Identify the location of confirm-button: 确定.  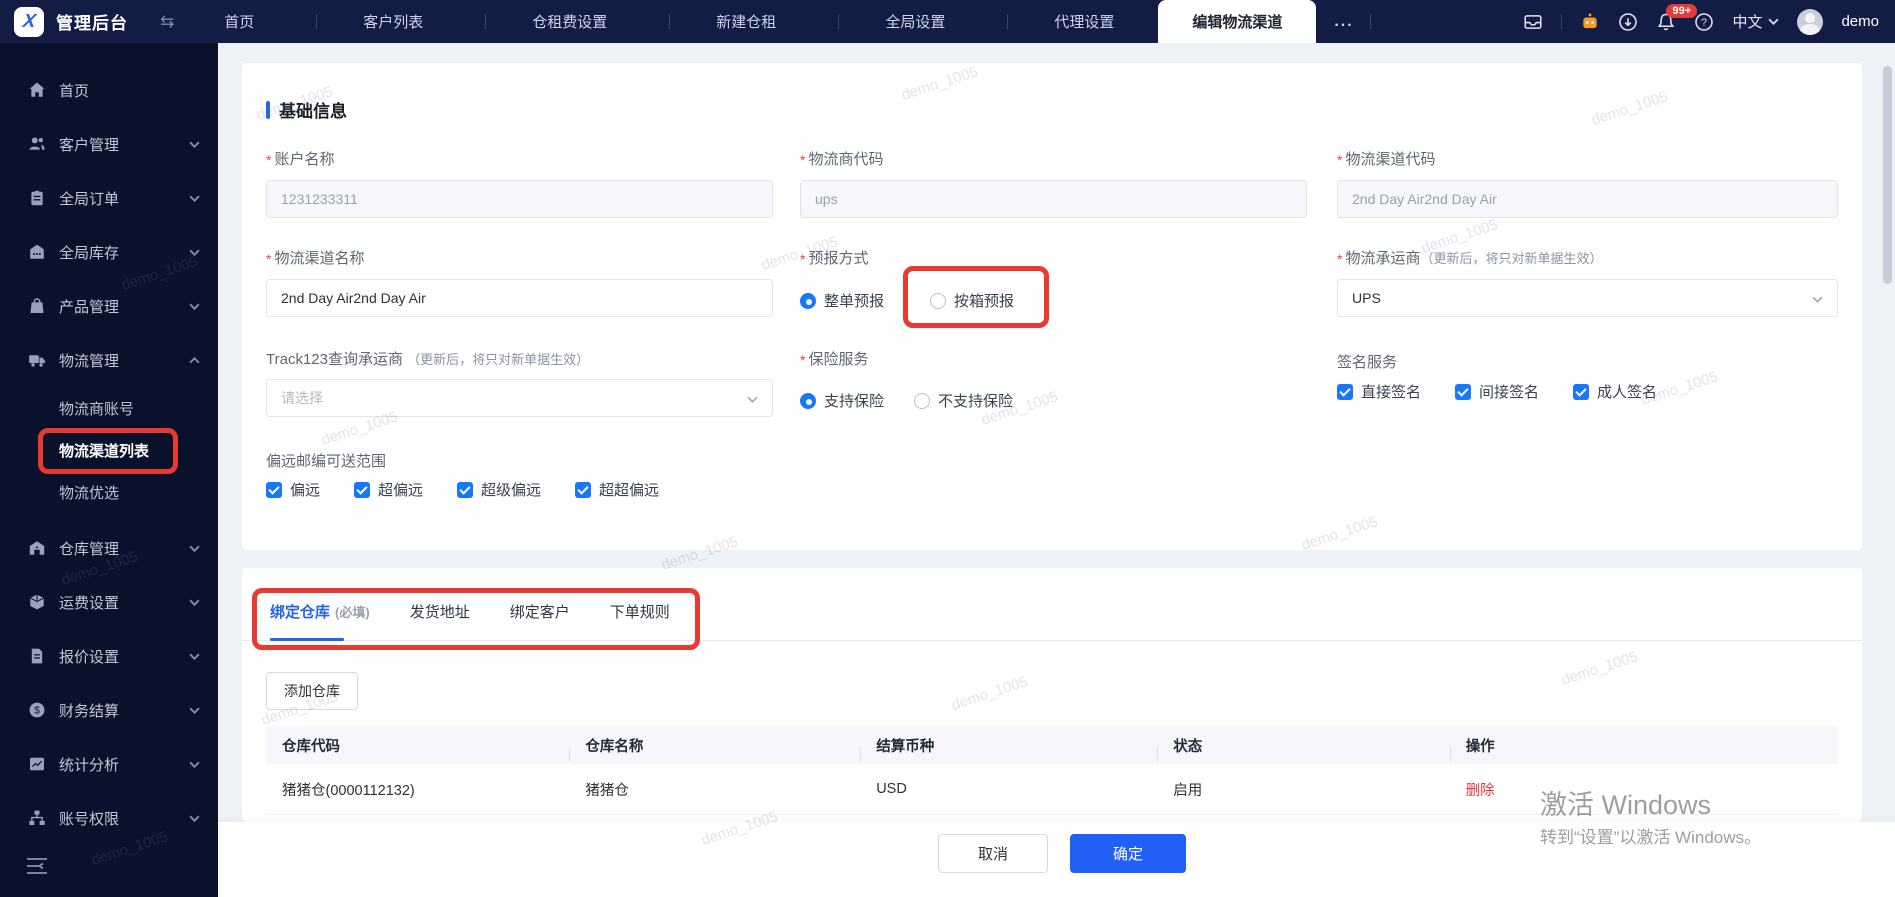
(1128, 853).